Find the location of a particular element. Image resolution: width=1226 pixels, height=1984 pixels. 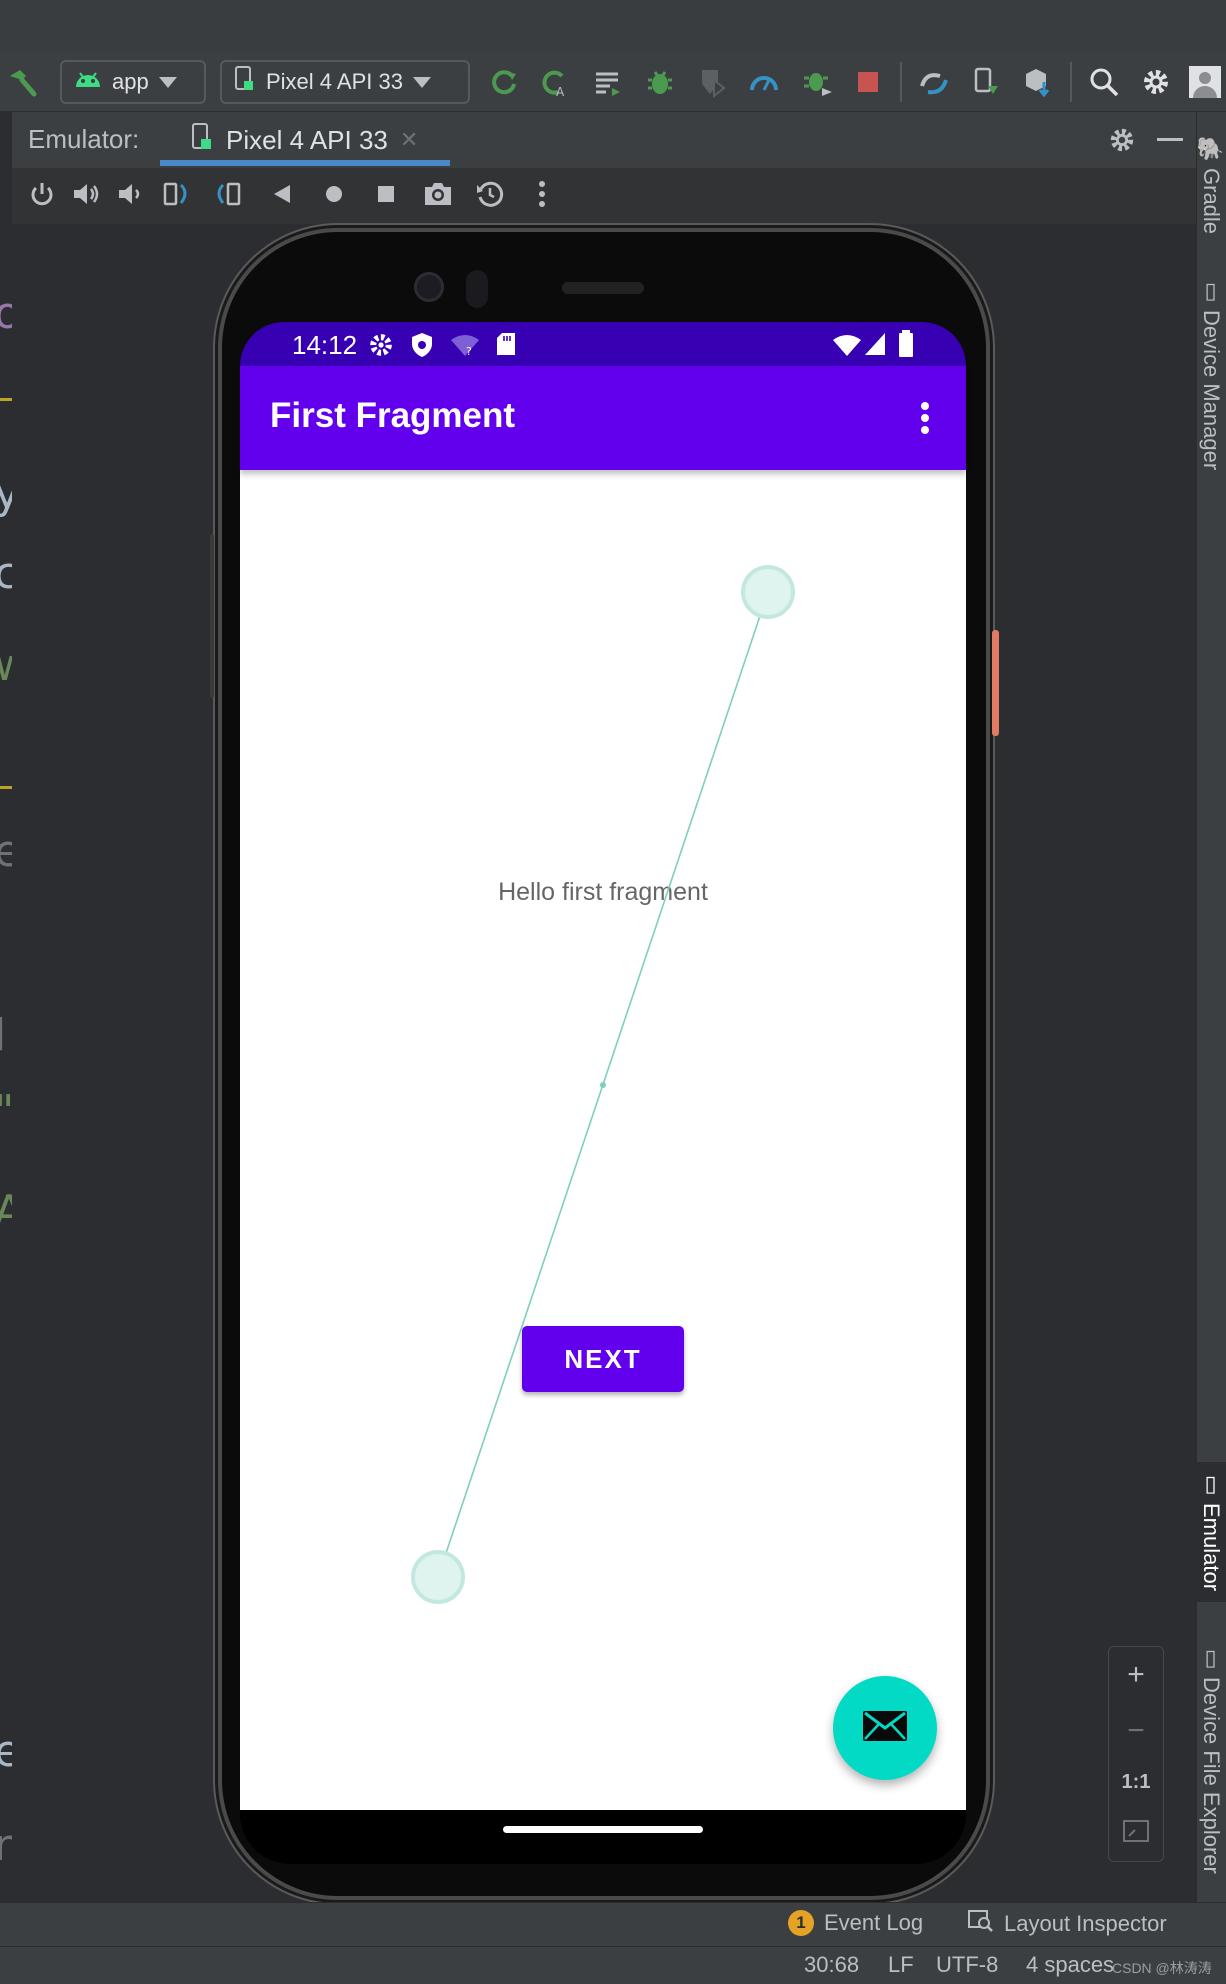

file-encoding: UTF-8 is located at coordinates (967, 1965).